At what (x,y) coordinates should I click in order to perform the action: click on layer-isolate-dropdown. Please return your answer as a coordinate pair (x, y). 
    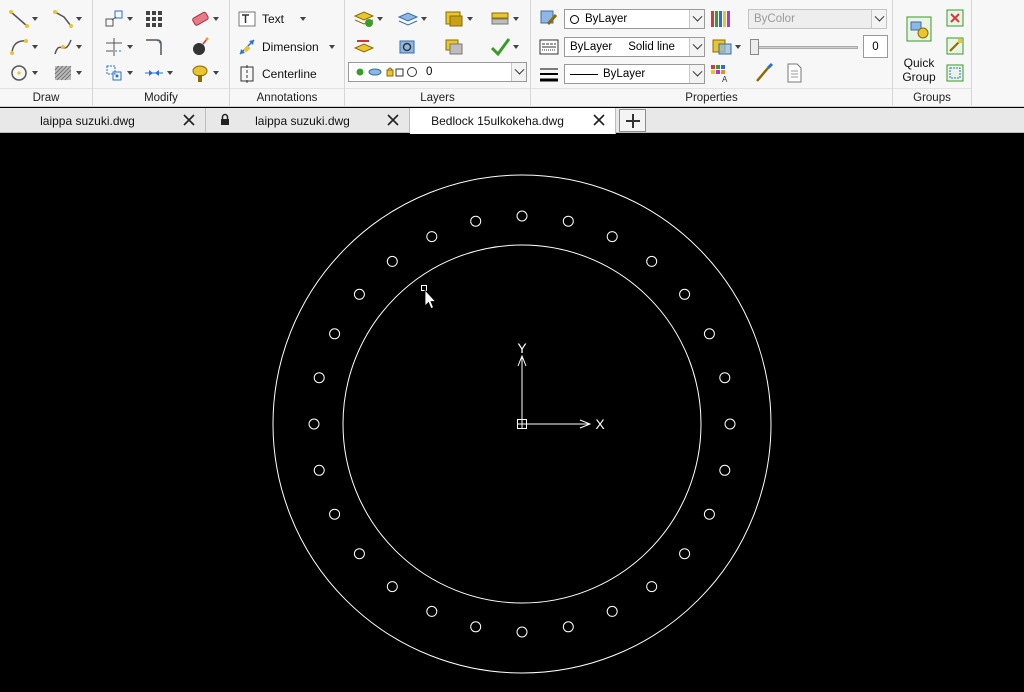
    Looking at the image, I should click on (470, 19).